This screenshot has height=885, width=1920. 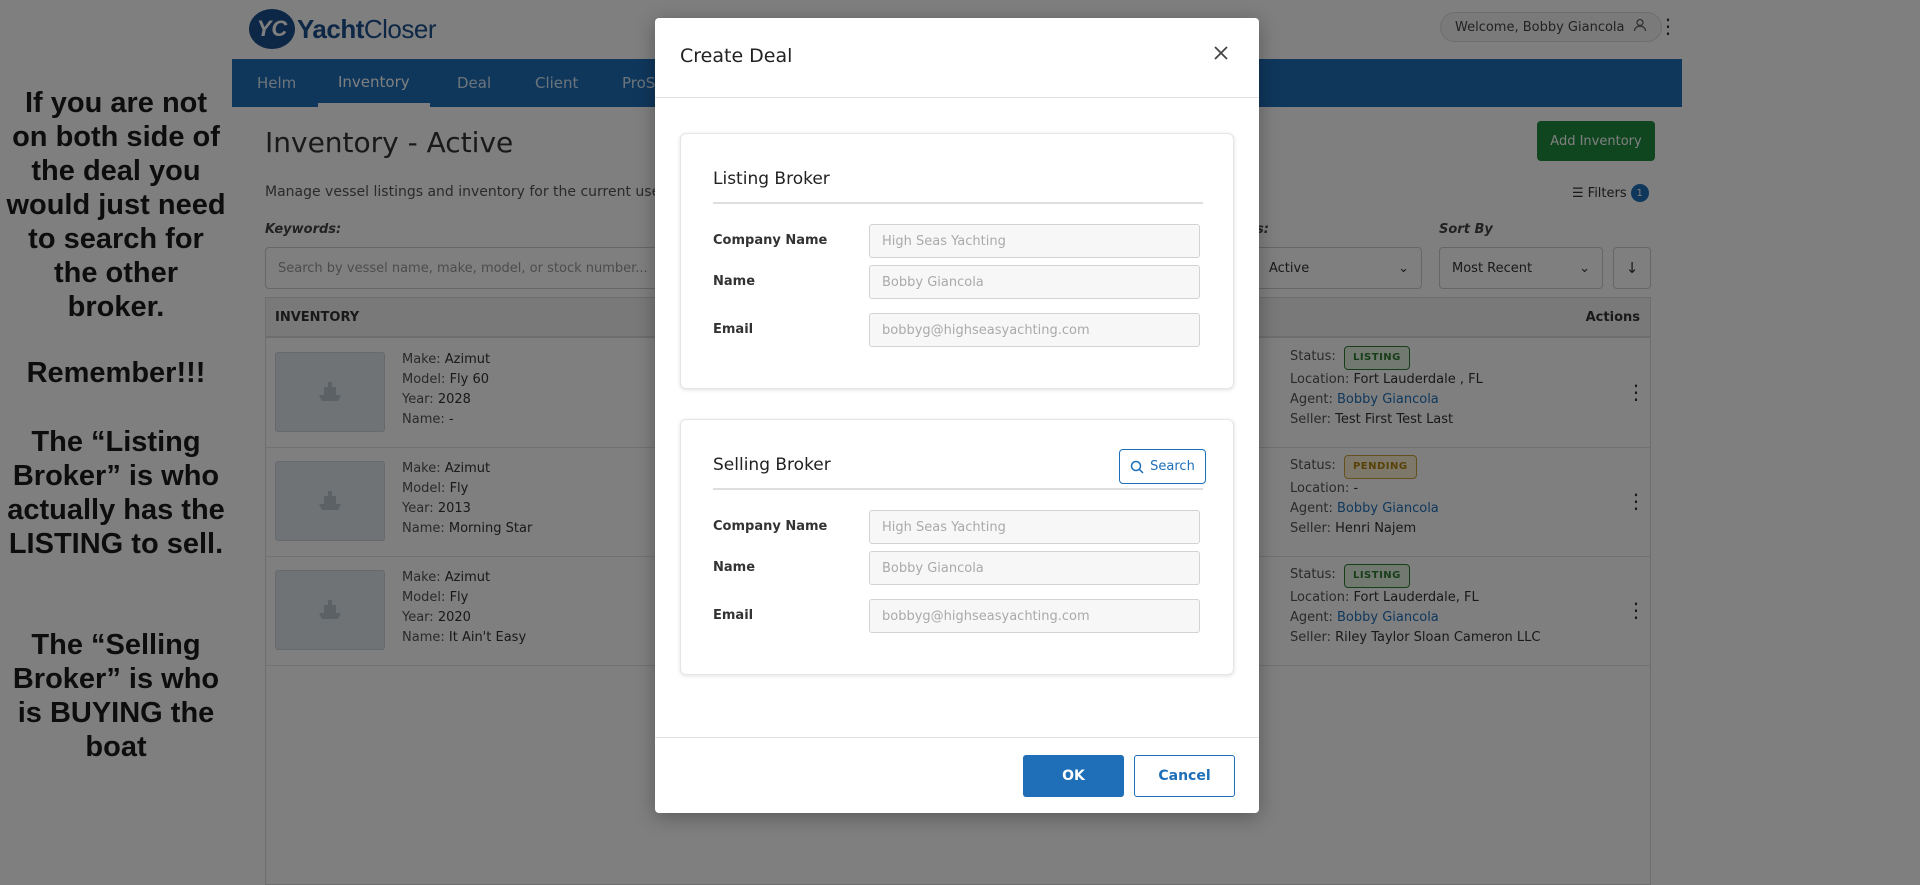 What do you see at coordinates (1073, 776) in the screenshot?
I see `ok-button: OK` at bounding box center [1073, 776].